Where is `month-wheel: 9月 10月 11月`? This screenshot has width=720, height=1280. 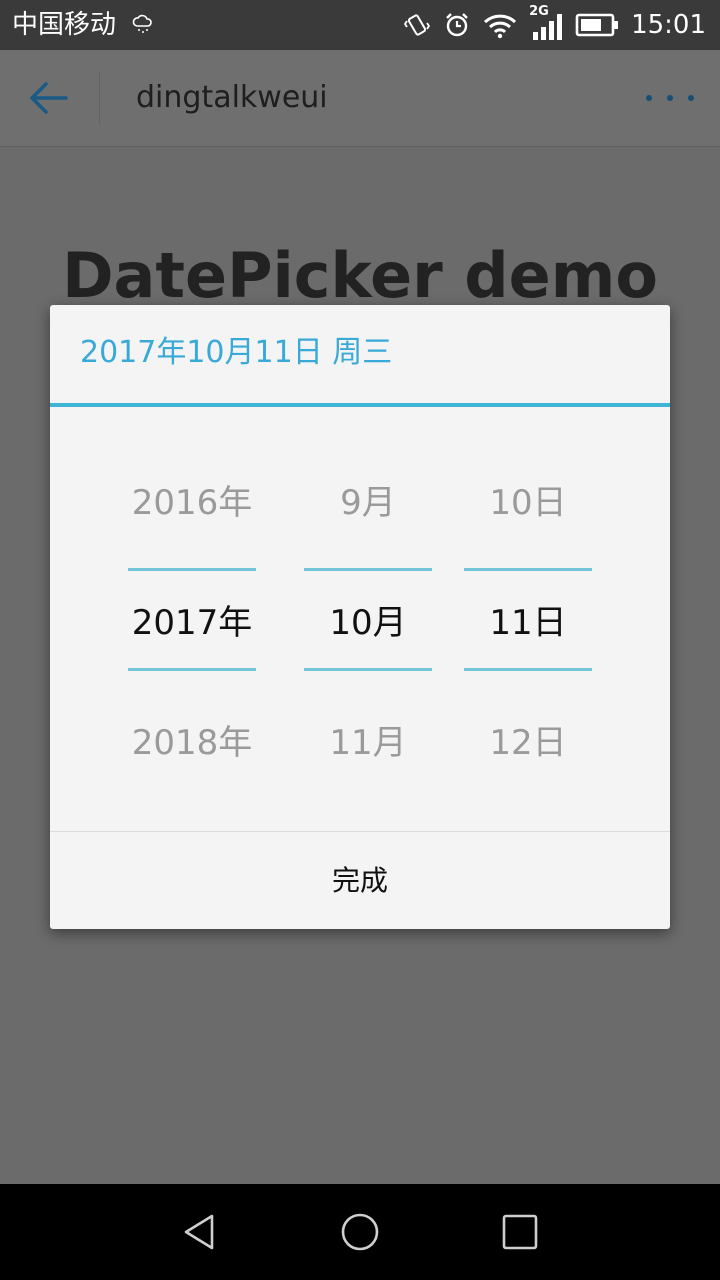
month-wheel: 9月 10月 11月 is located at coordinates (368, 619).